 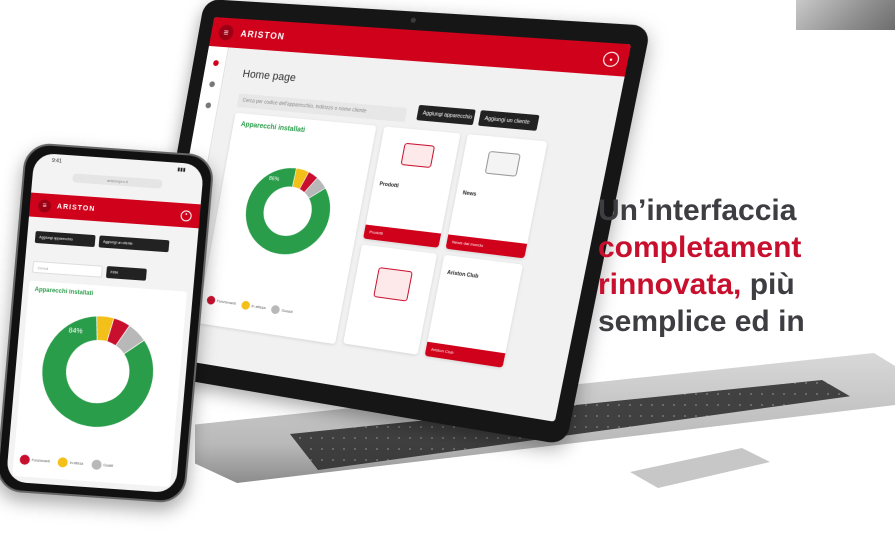 I want to click on headline-line-4: semplice ed in, so click(x=701, y=321).